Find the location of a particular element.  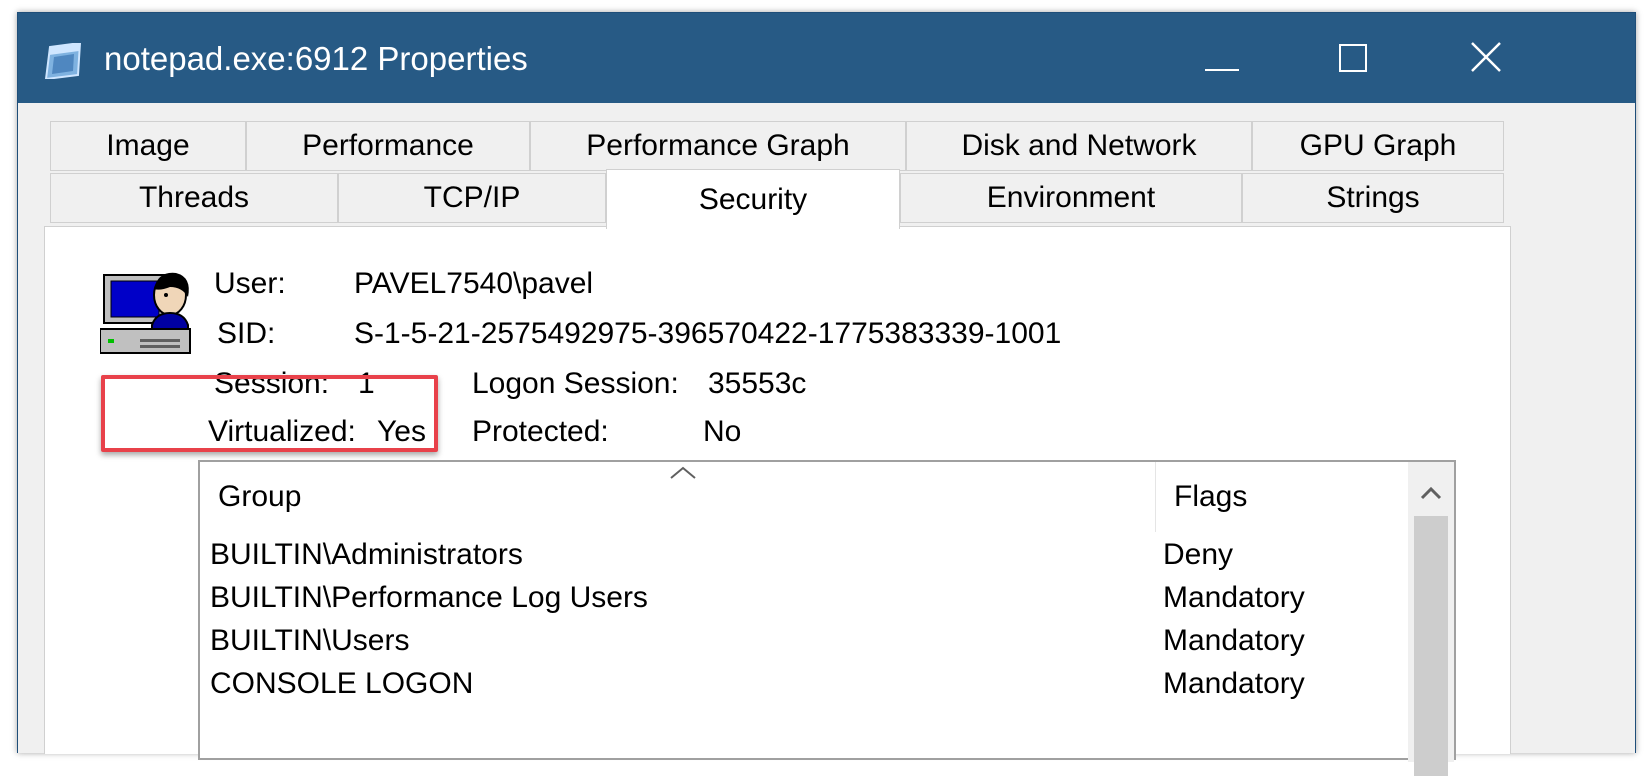

scroll-thumb is located at coordinates (1431, 646).